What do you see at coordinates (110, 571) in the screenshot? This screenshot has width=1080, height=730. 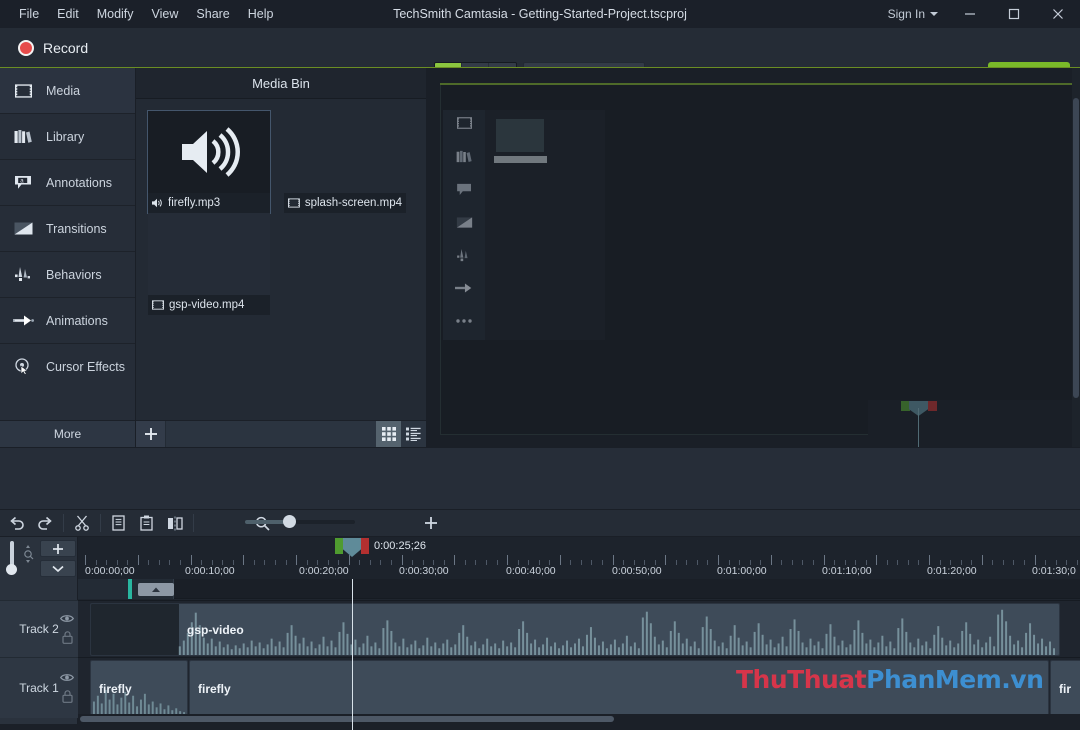 I see `ruler-tick-label: 0:00:00;00` at bounding box center [110, 571].